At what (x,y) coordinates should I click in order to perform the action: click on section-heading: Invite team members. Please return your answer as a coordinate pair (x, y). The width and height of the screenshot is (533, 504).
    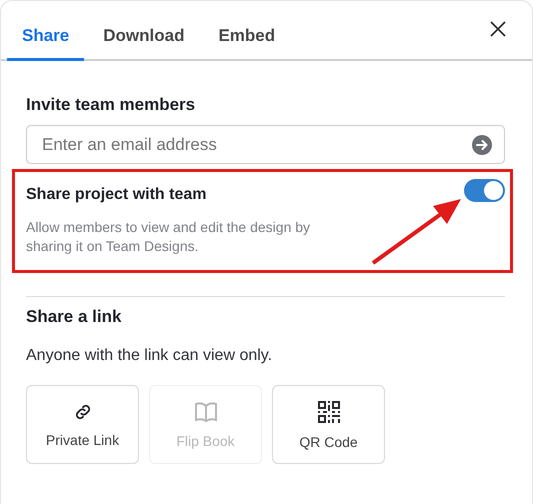
    Looking at the image, I should click on (111, 105).